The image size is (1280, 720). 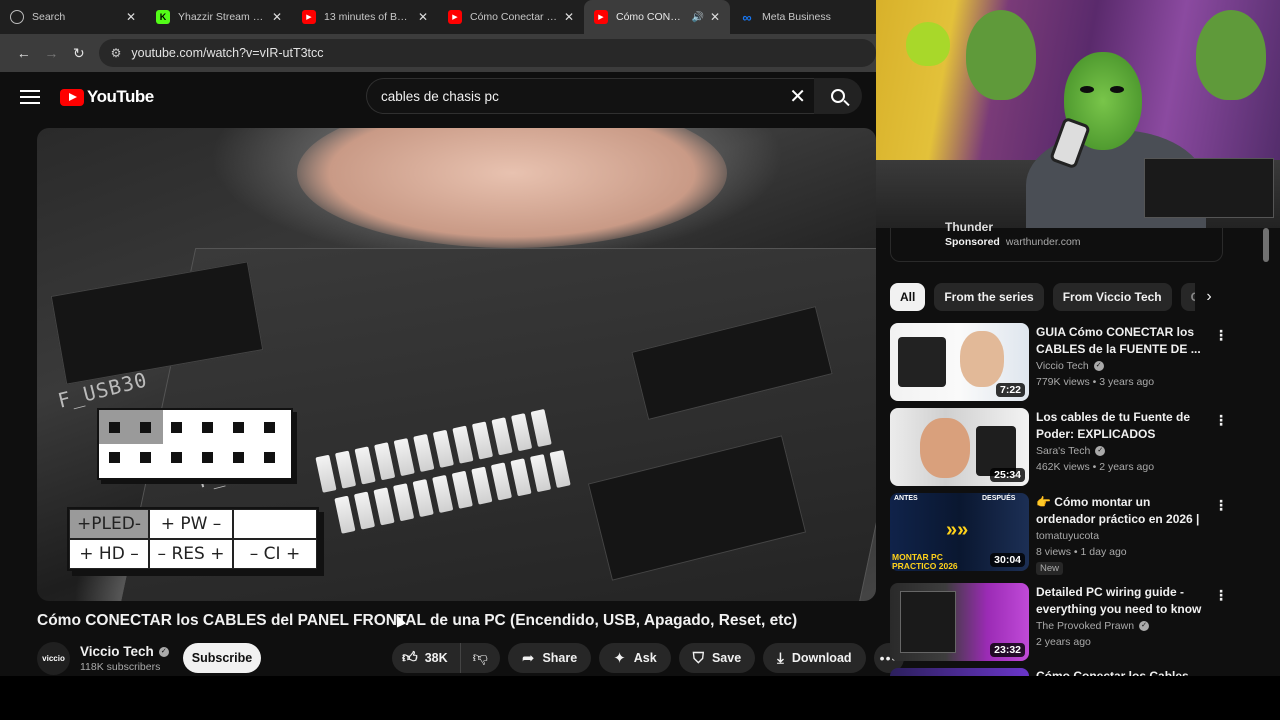 What do you see at coordinates (1062, 672) in the screenshot?
I see `recommendation-item: Cómo Conectar los Cables del` at bounding box center [1062, 672].